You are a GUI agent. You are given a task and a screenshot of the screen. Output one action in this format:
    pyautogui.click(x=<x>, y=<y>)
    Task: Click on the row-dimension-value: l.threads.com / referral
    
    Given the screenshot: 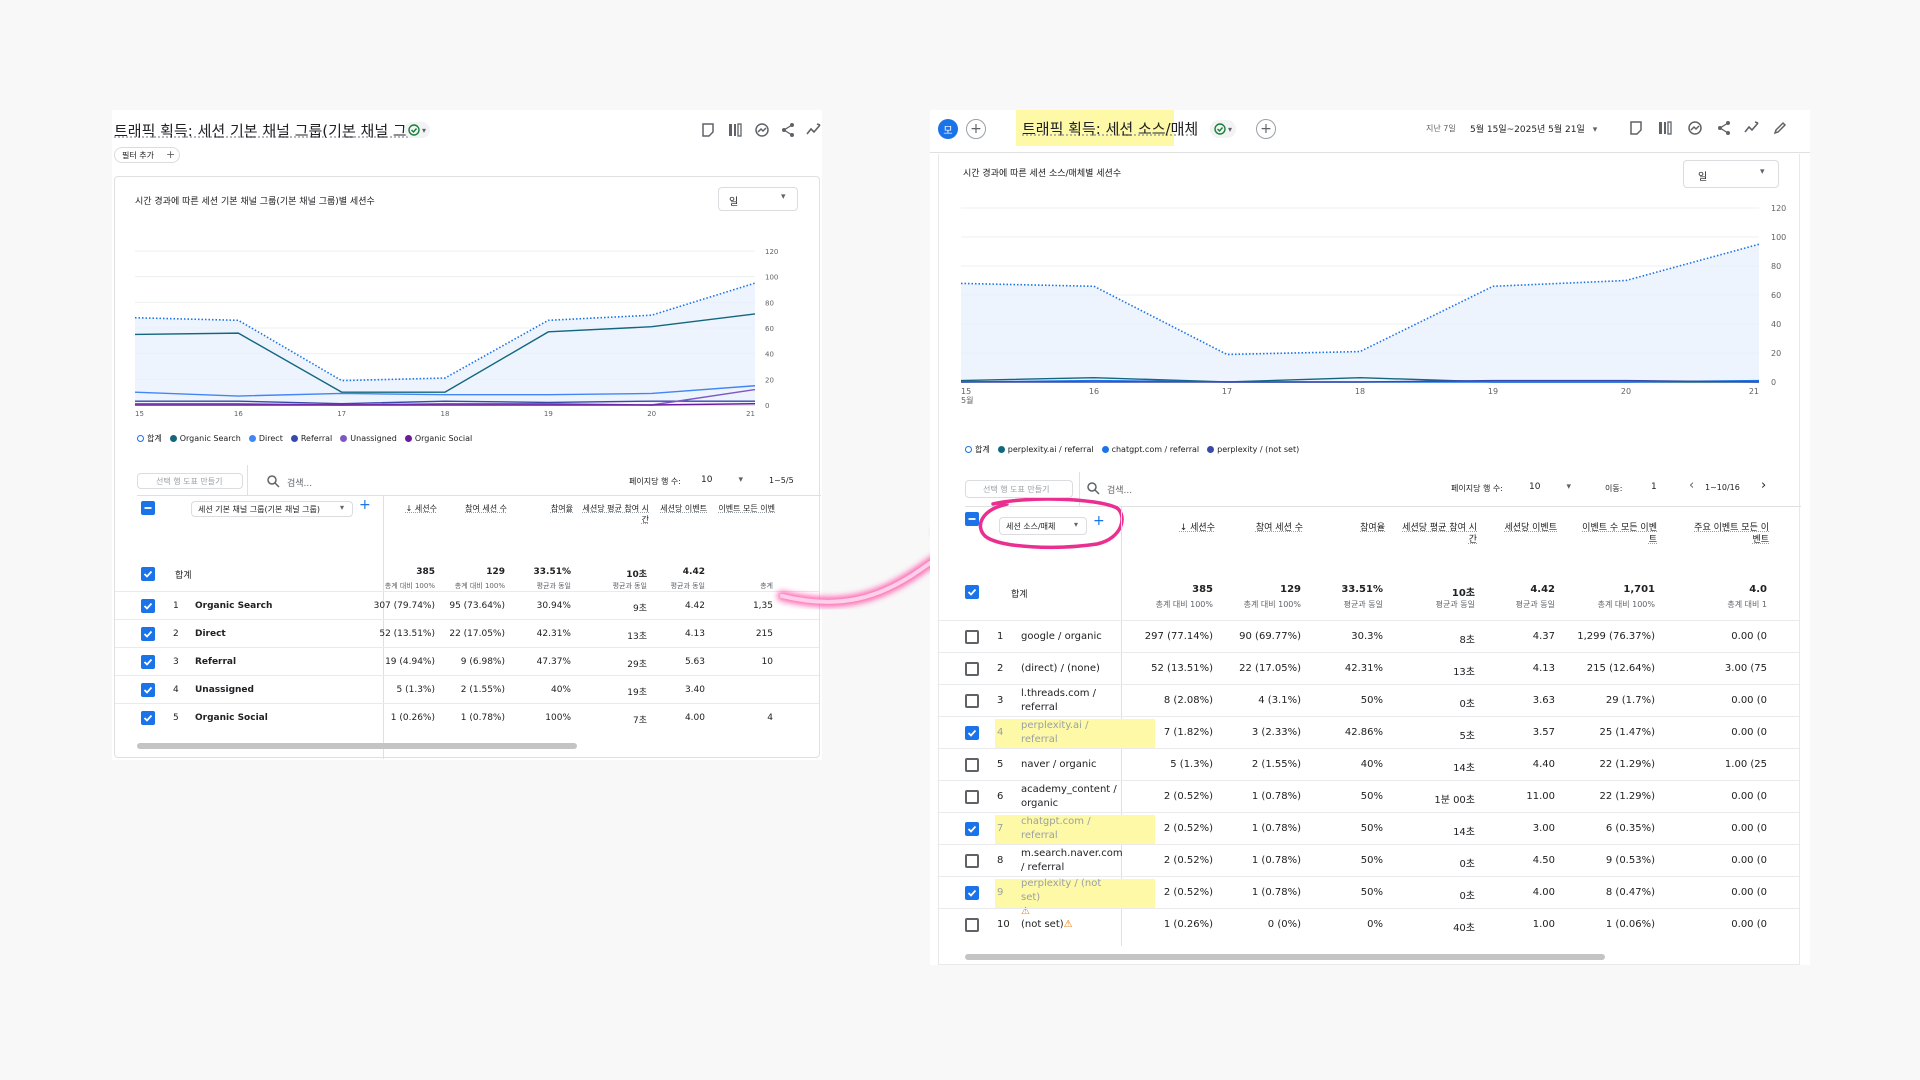 What is the action you would take?
    pyautogui.click(x=1071, y=701)
    